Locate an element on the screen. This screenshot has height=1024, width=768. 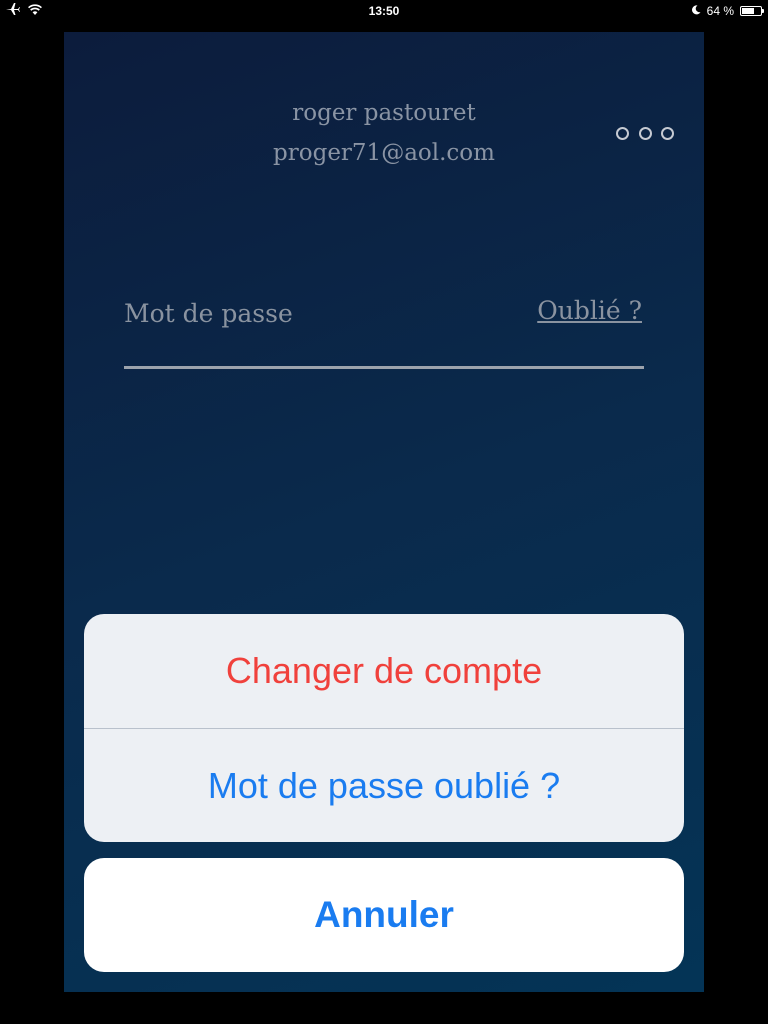
status-time: 13:50 is located at coordinates (384, 11).